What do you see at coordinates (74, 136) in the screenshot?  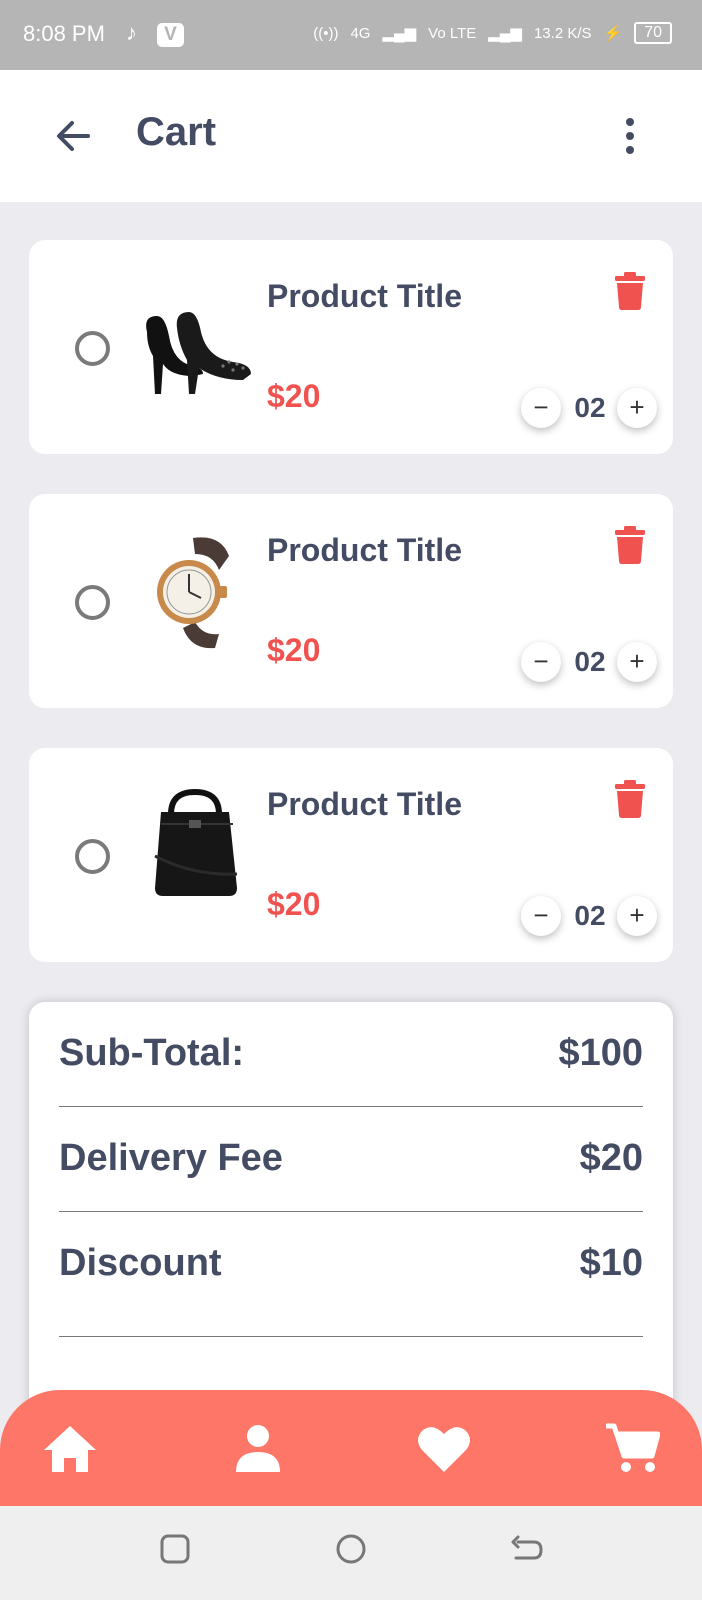 I see `arrow-left-icon` at bounding box center [74, 136].